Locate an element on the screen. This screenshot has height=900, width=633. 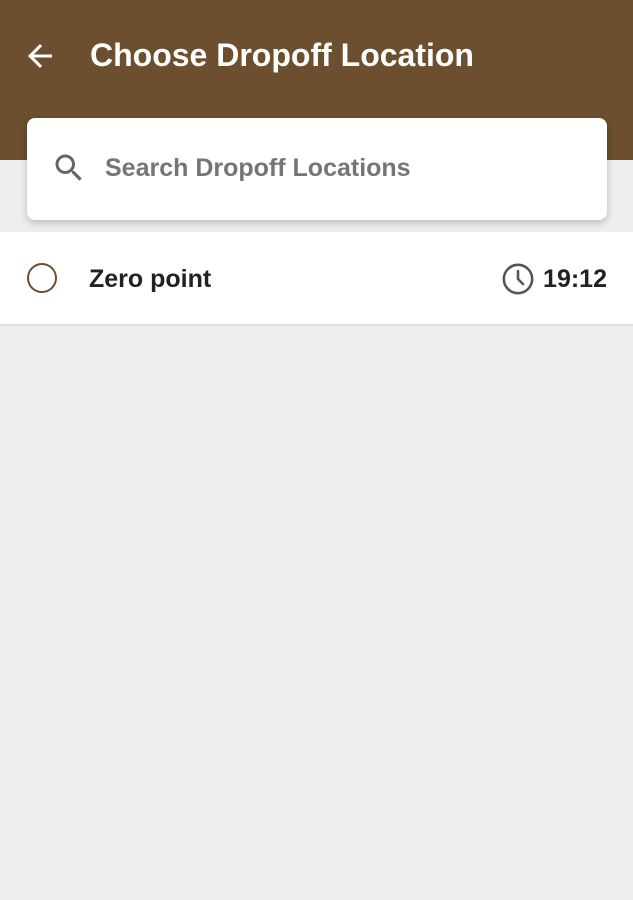
location-item: Zero point 19:12 is located at coordinates (316, 279).